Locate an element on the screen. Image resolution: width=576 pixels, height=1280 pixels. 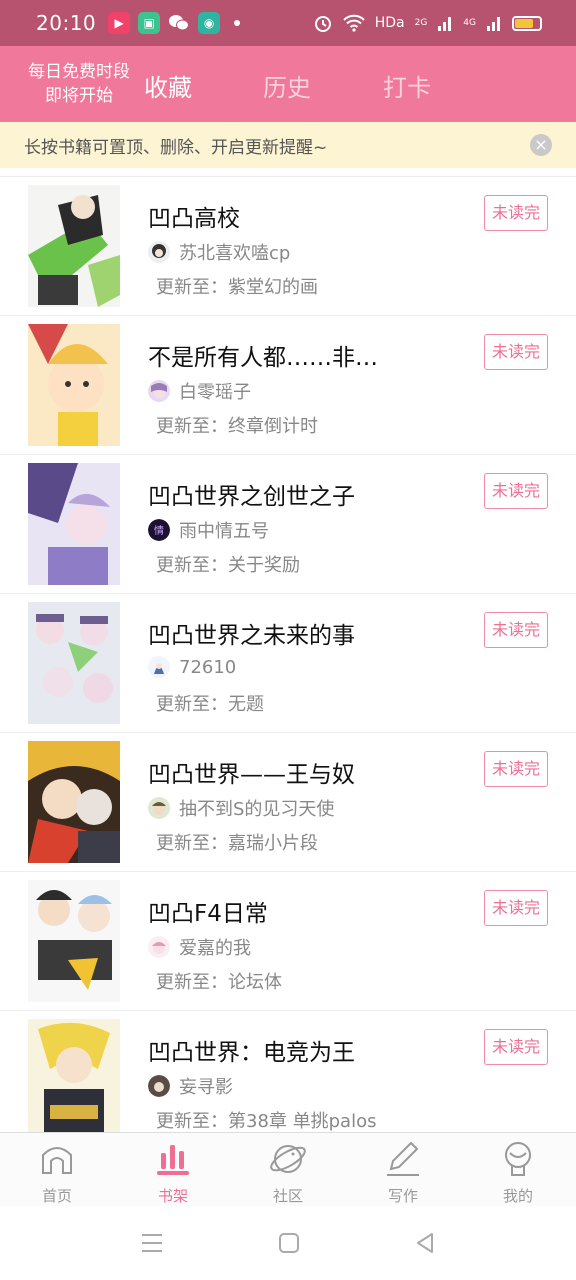
profile-icon is located at coordinates (518, 1159).